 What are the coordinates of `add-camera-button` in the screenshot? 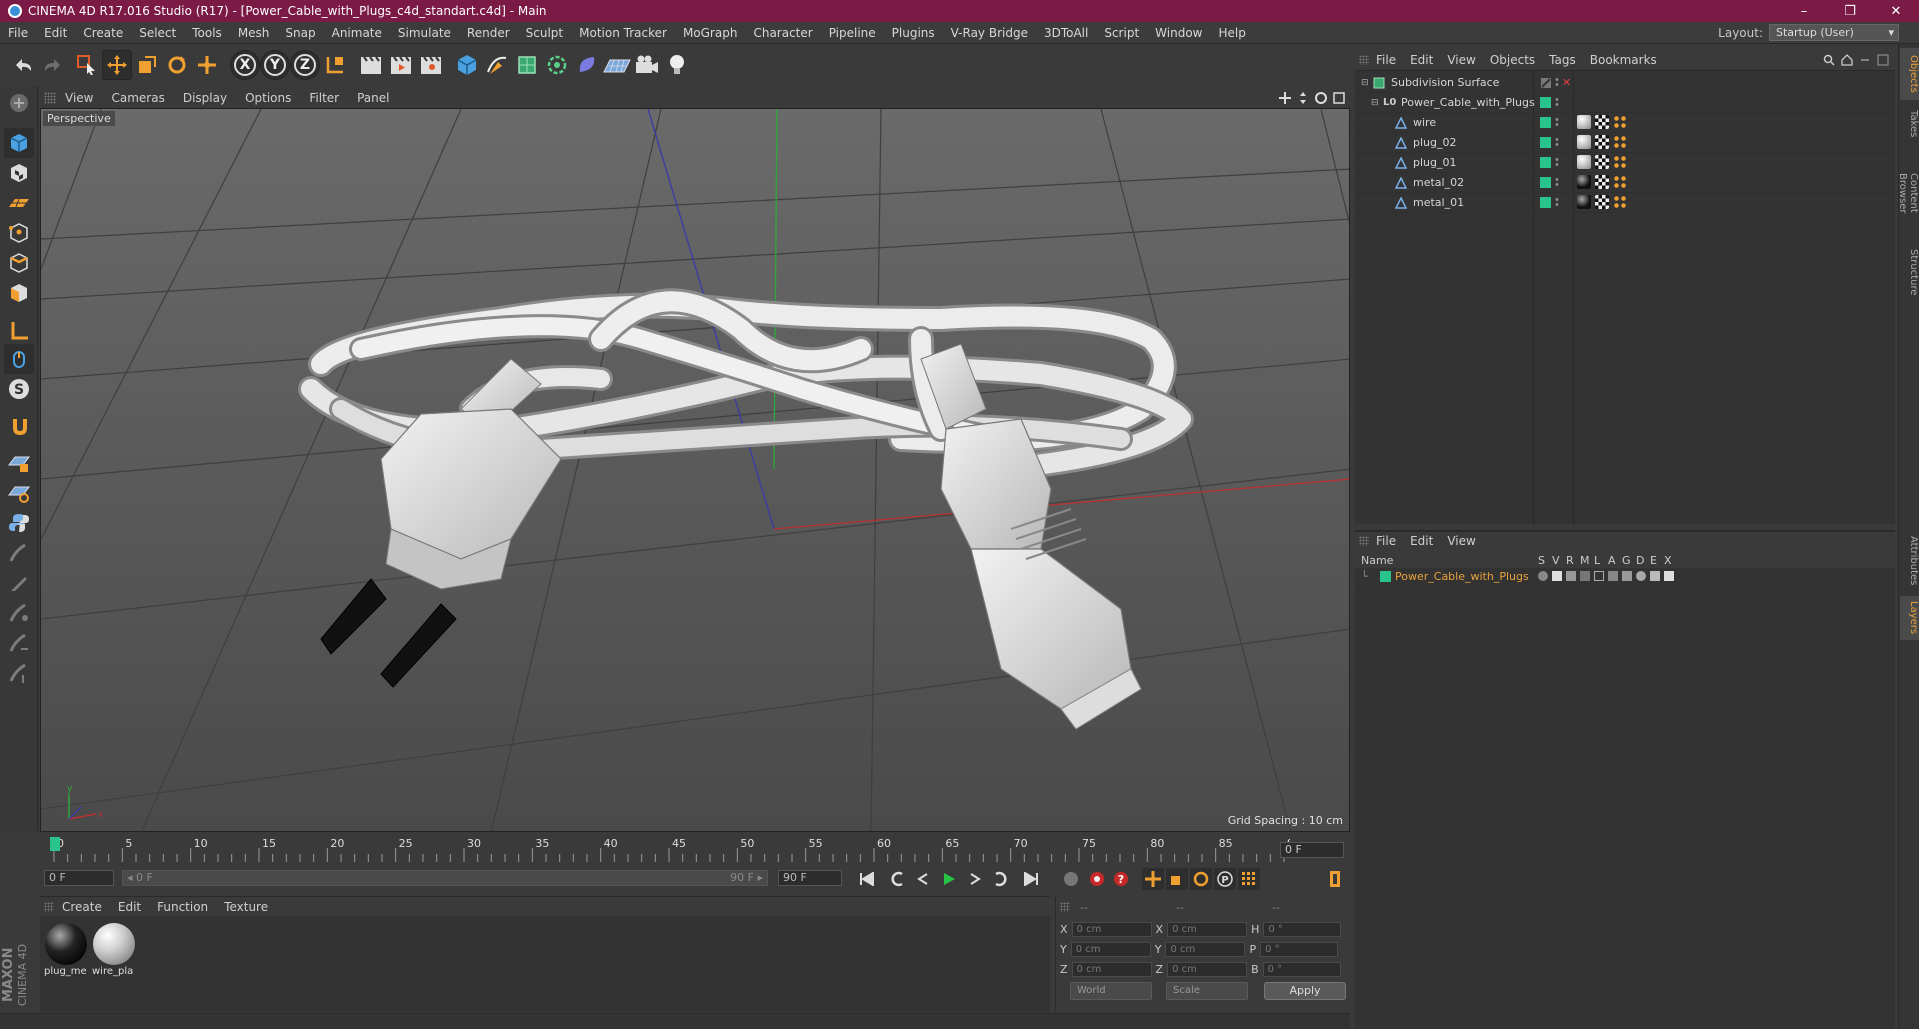 It's located at (647, 65).